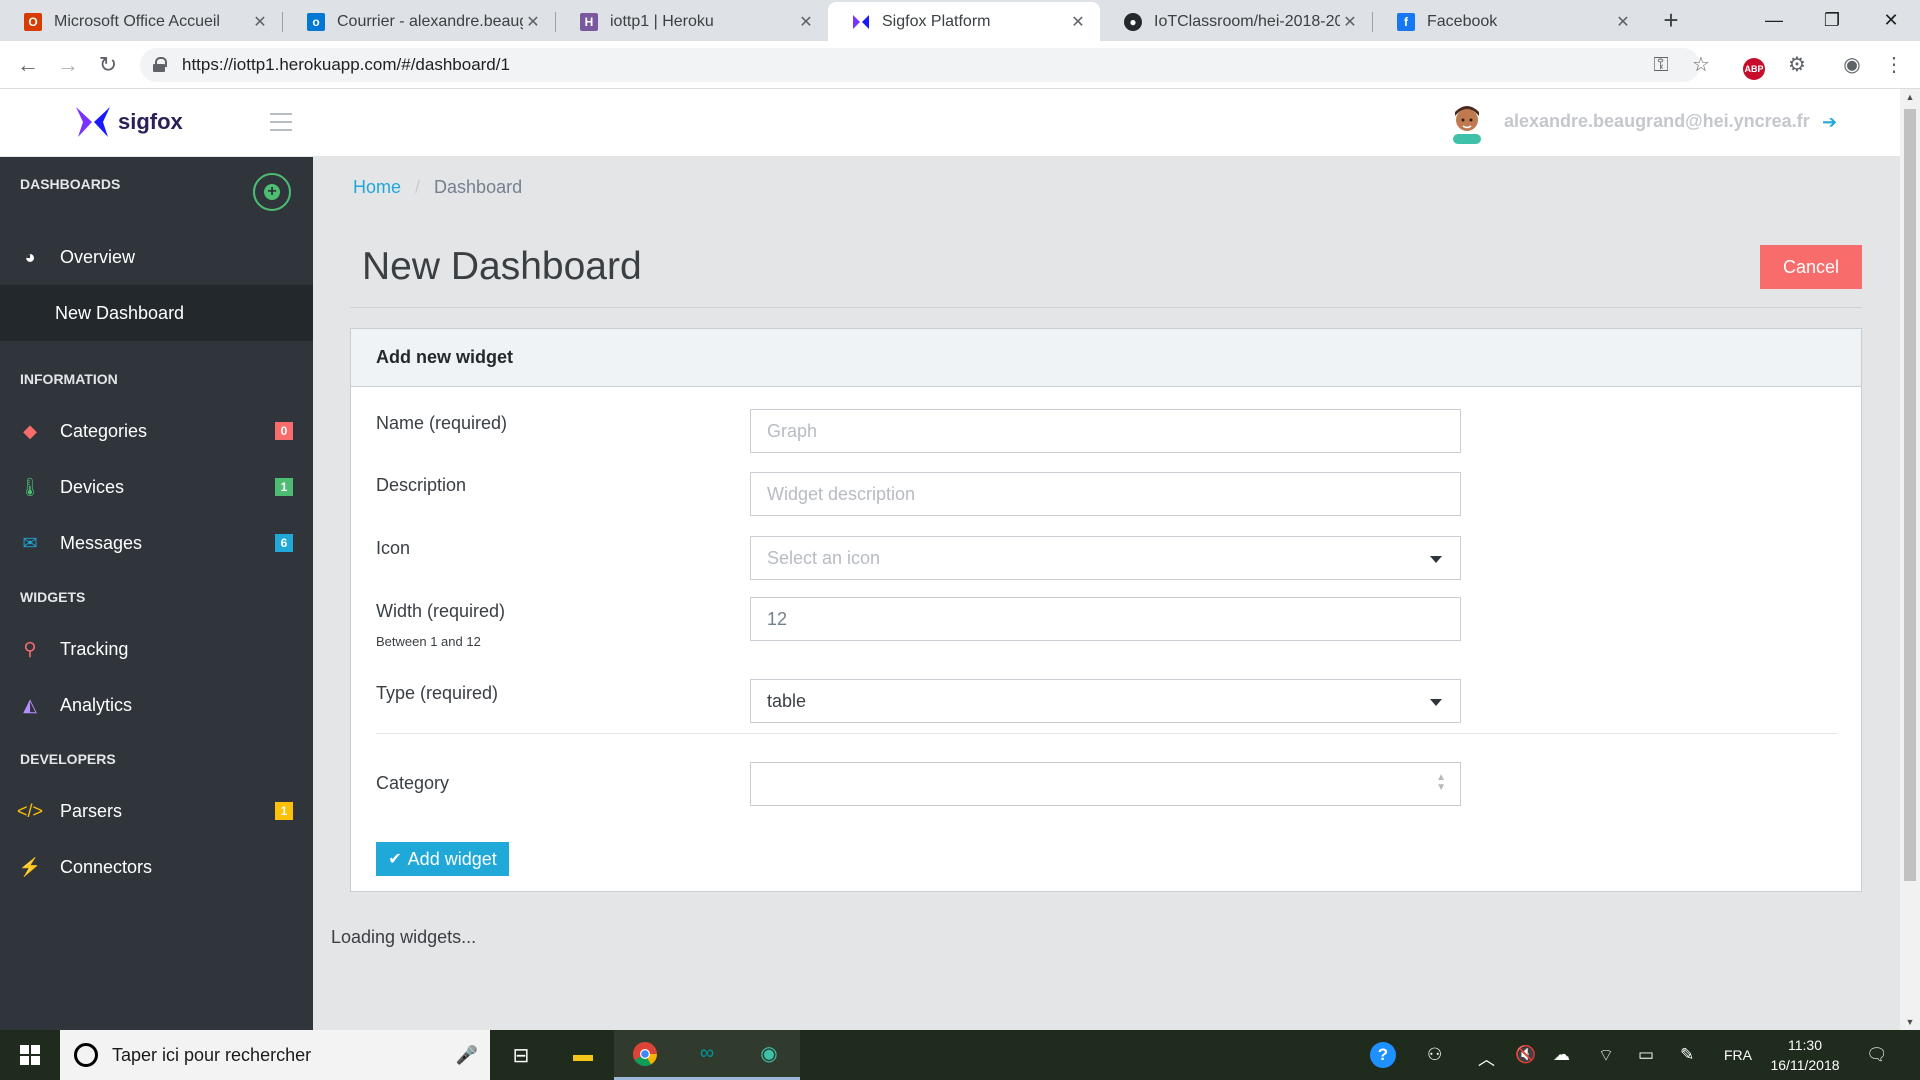  Describe the element at coordinates (108, 65) in the screenshot. I see `reload-icon: ↻` at that location.